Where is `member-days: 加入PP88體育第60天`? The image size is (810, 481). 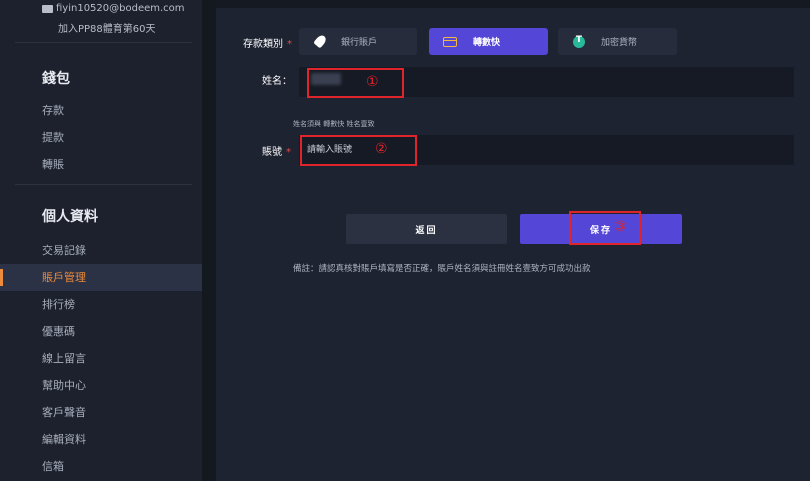 member-days: 加入PP88體育第60天 is located at coordinates (107, 29).